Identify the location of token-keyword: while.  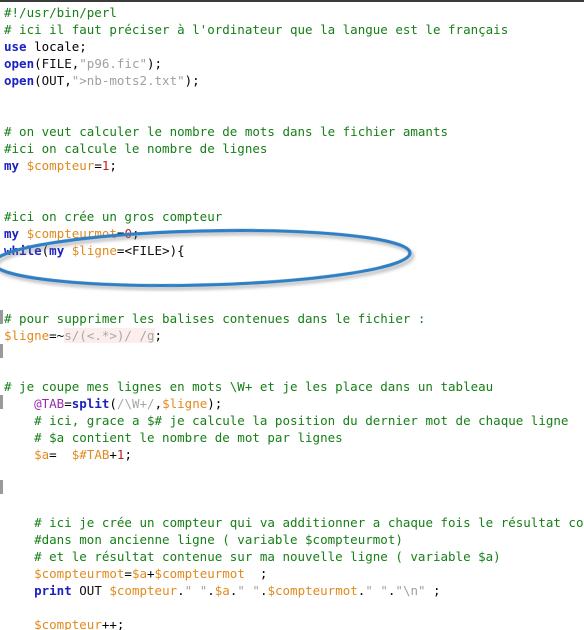
(23, 250).